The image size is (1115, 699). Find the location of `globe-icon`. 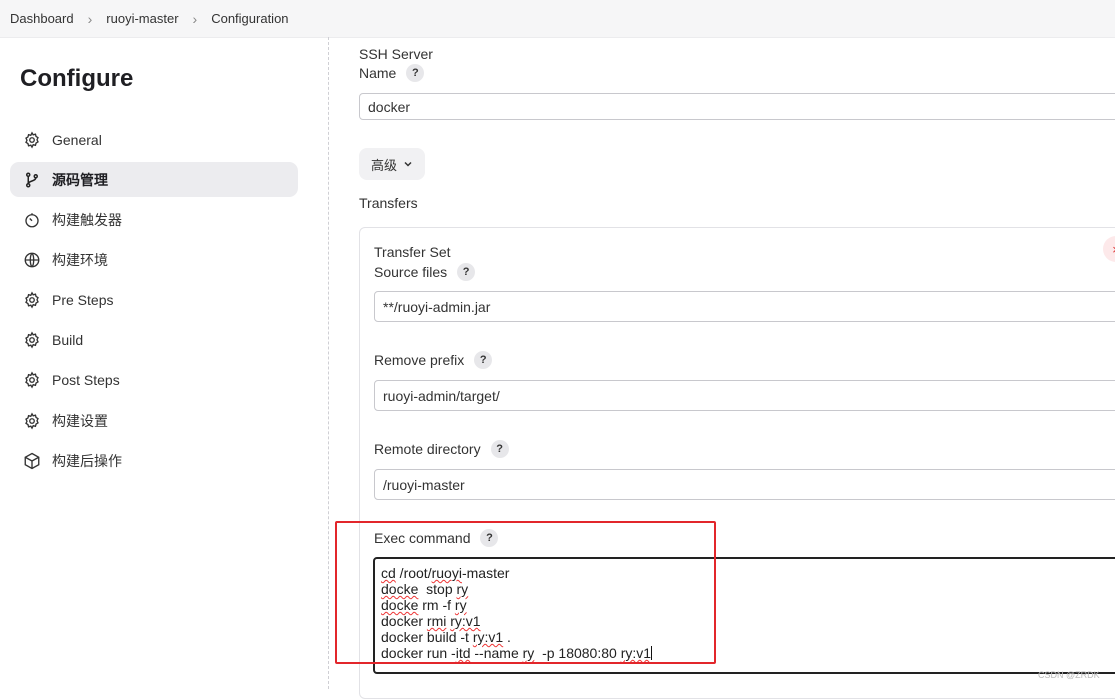

globe-icon is located at coordinates (32, 260).